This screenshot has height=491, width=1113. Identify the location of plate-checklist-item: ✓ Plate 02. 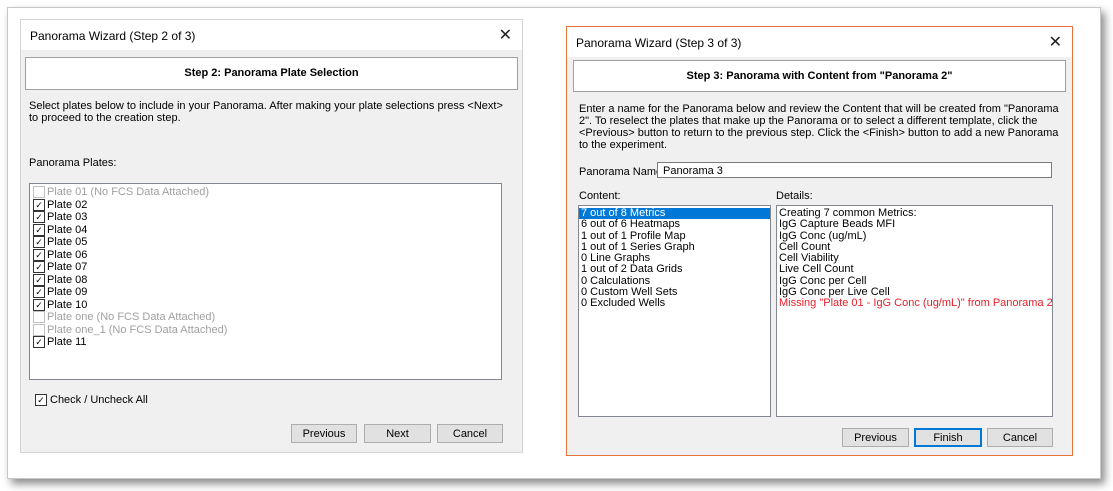
(265, 205).